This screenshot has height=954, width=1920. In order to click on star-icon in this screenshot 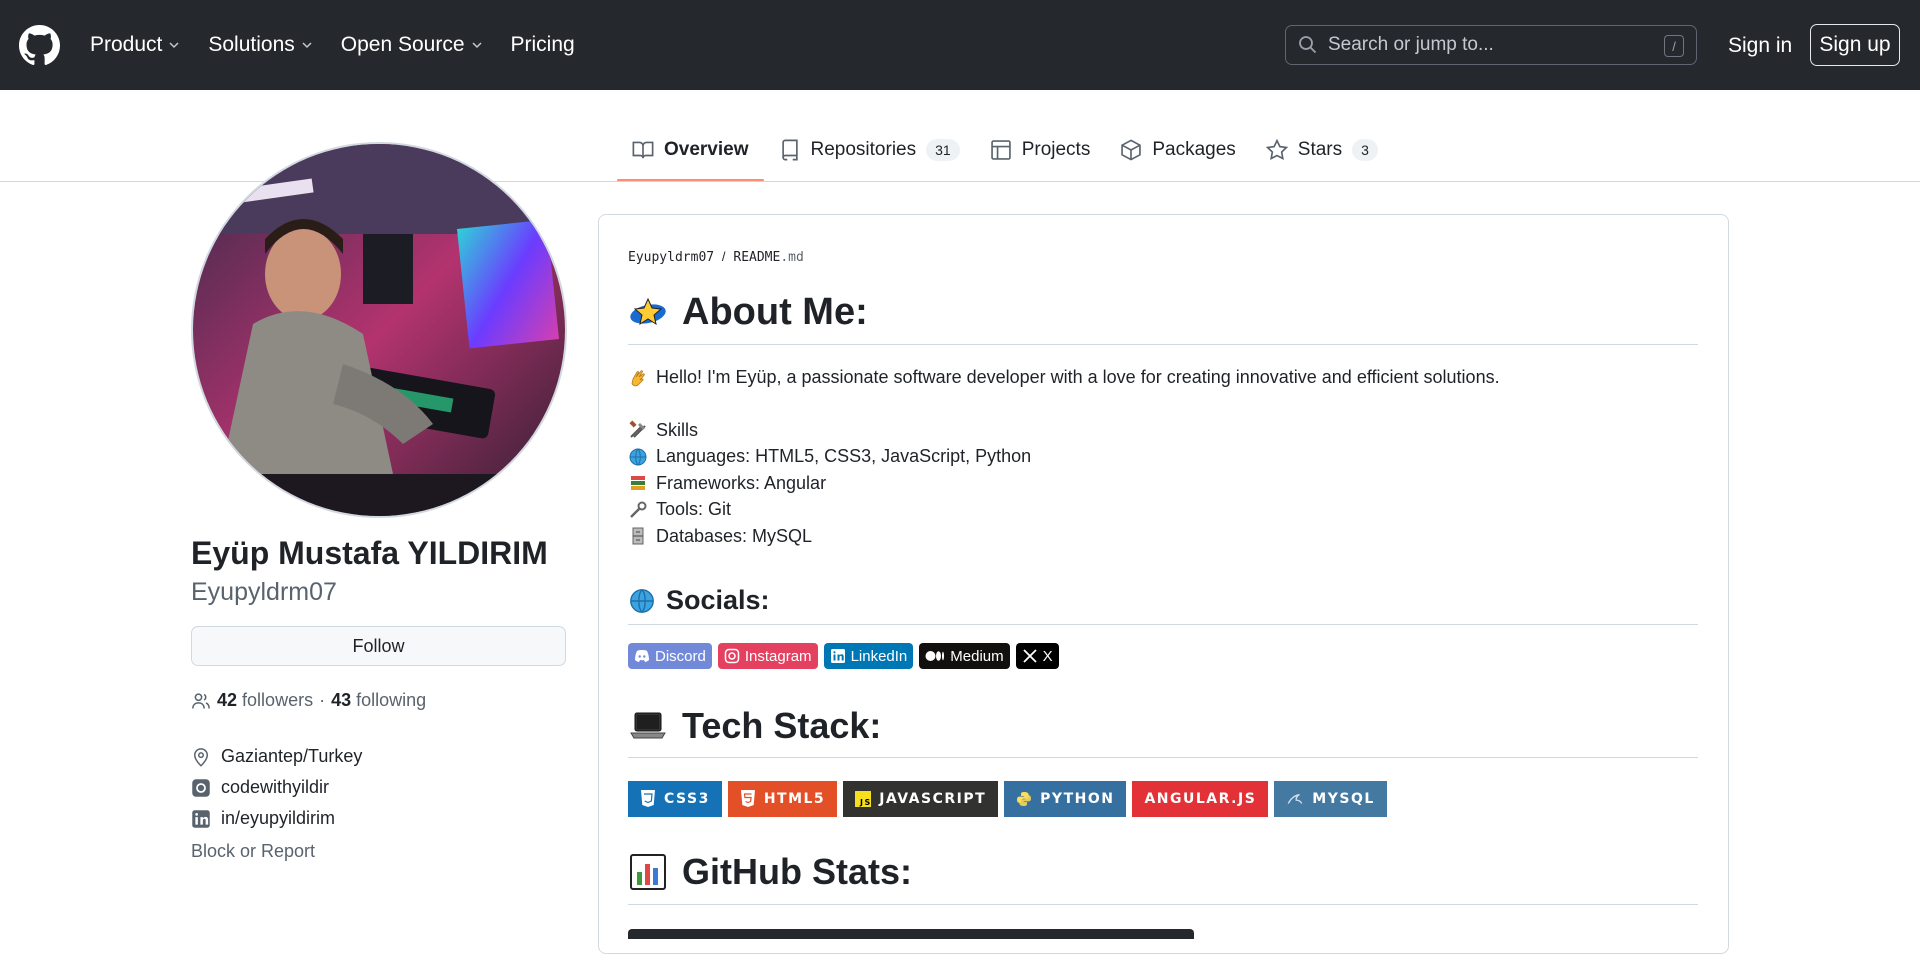, I will do `click(1276, 150)`.